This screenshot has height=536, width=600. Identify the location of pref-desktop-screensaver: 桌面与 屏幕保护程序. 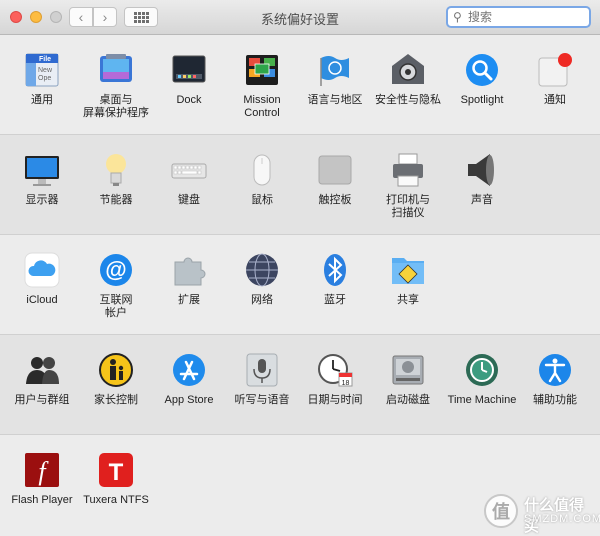
(116, 77).